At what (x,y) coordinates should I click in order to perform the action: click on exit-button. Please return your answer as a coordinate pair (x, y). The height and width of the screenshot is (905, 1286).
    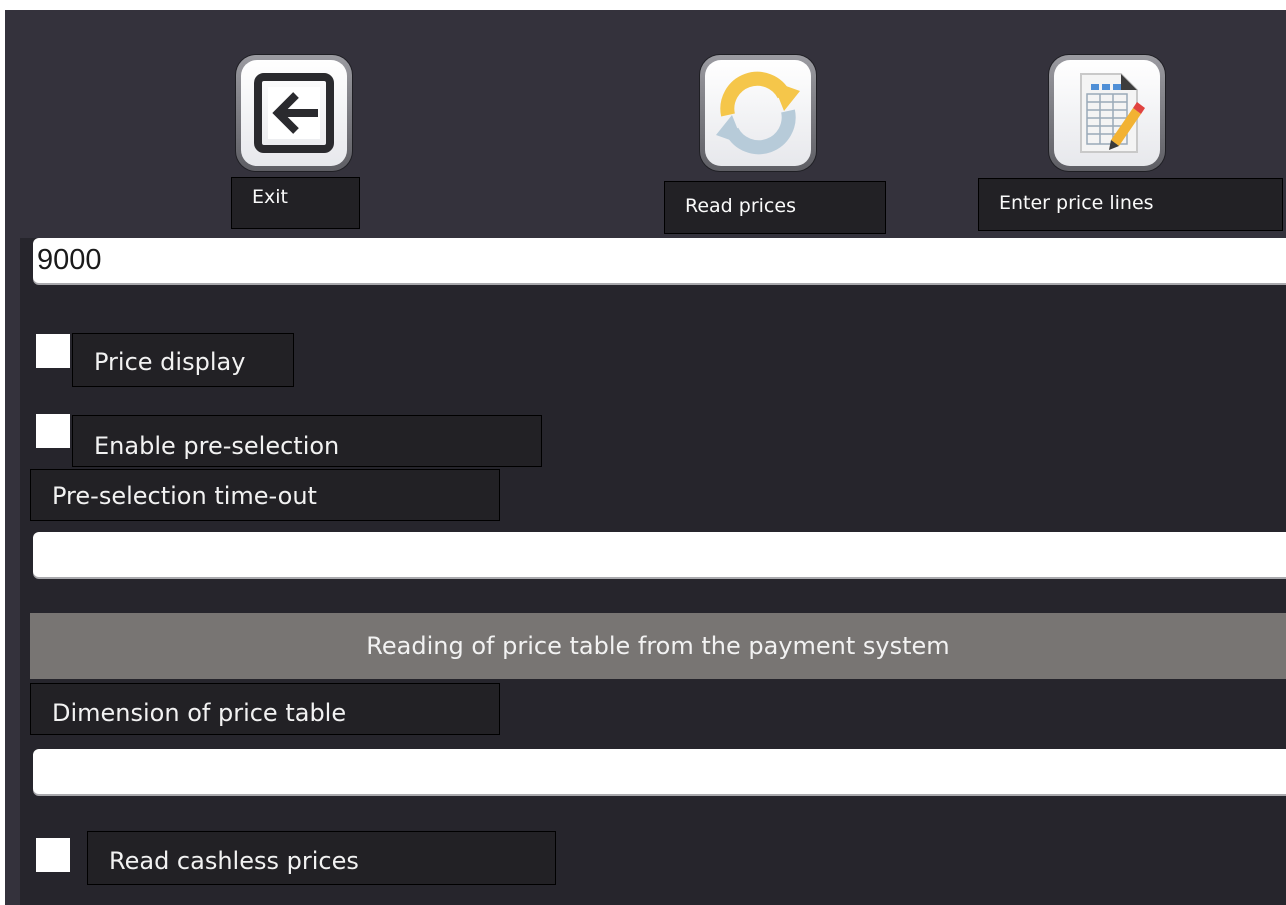
    Looking at the image, I should click on (294, 113).